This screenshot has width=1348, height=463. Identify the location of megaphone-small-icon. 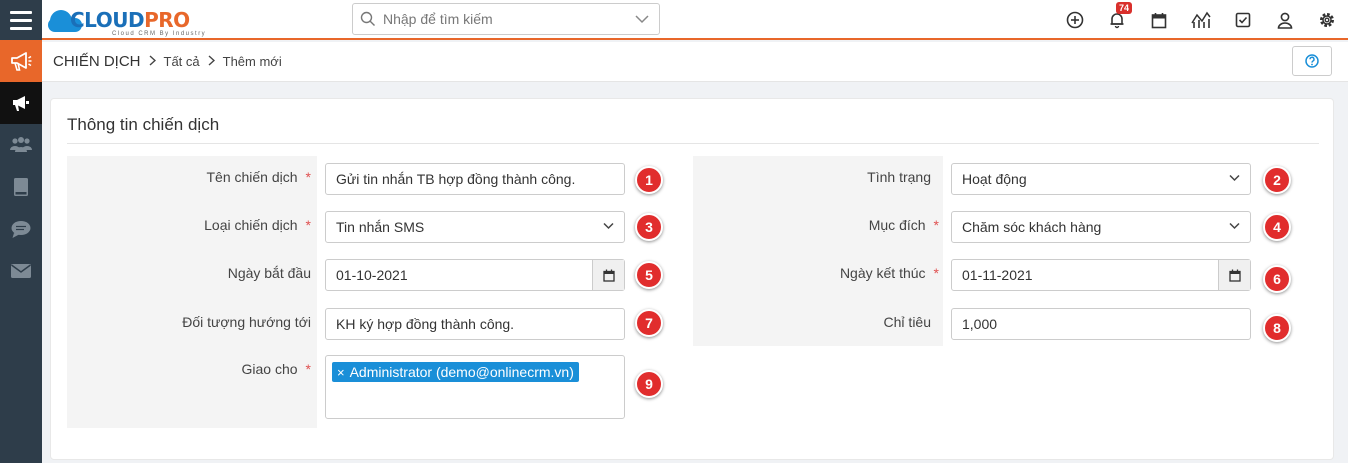
(21, 103).